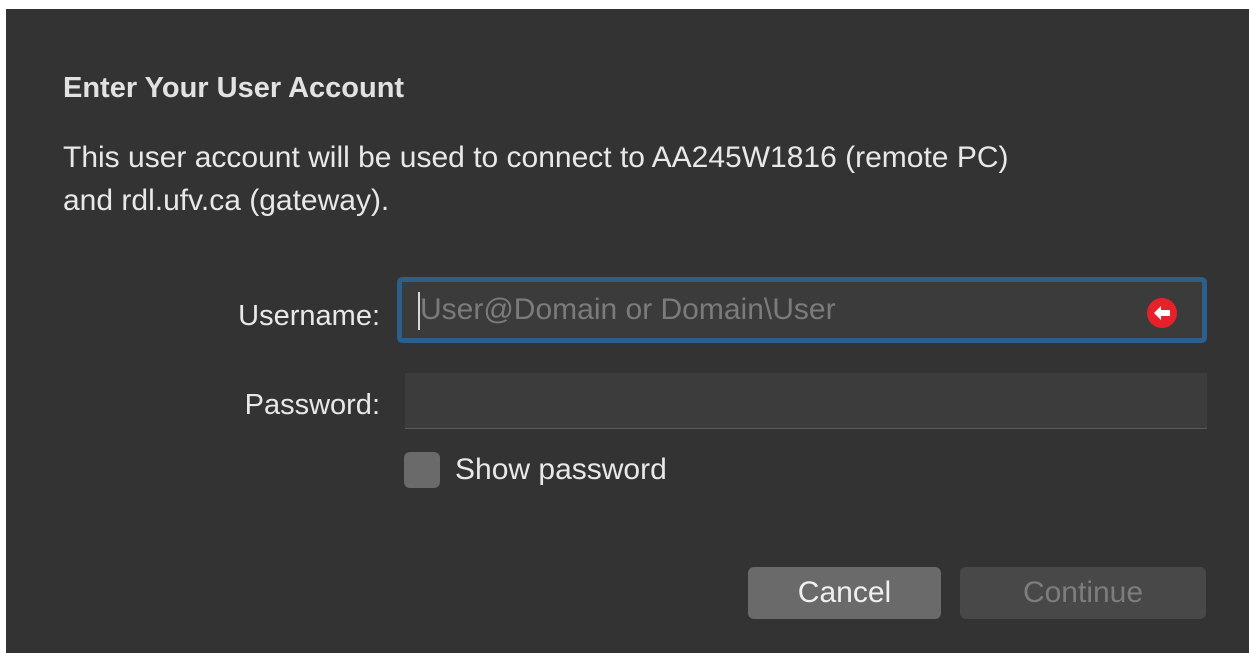 The image size is (1249, 653). Describe the element at coordinates (561, 469) in the screenshot. I see `show-password-label: Show password` at that location.